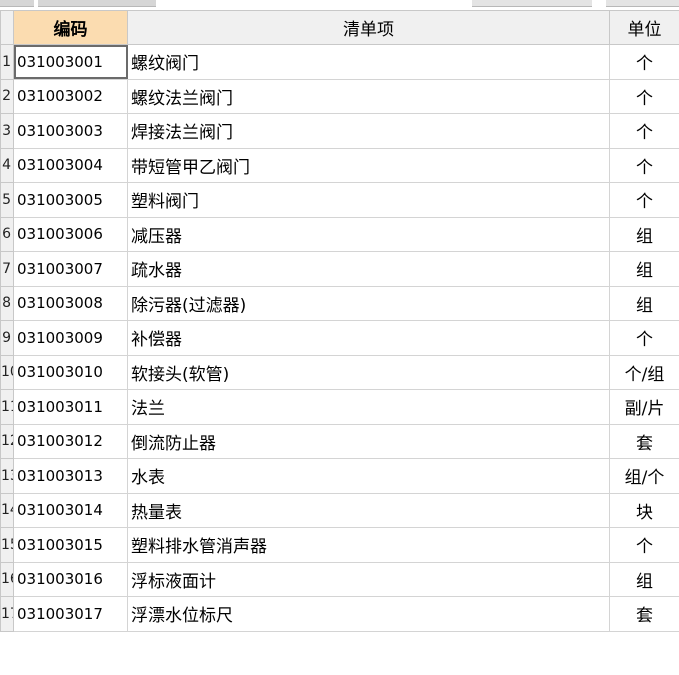 This screenshot has height=675, width=679. Describe the element at coordinates (7, 338) in the screenshot. I see `row-number-cell: 9` at that location.